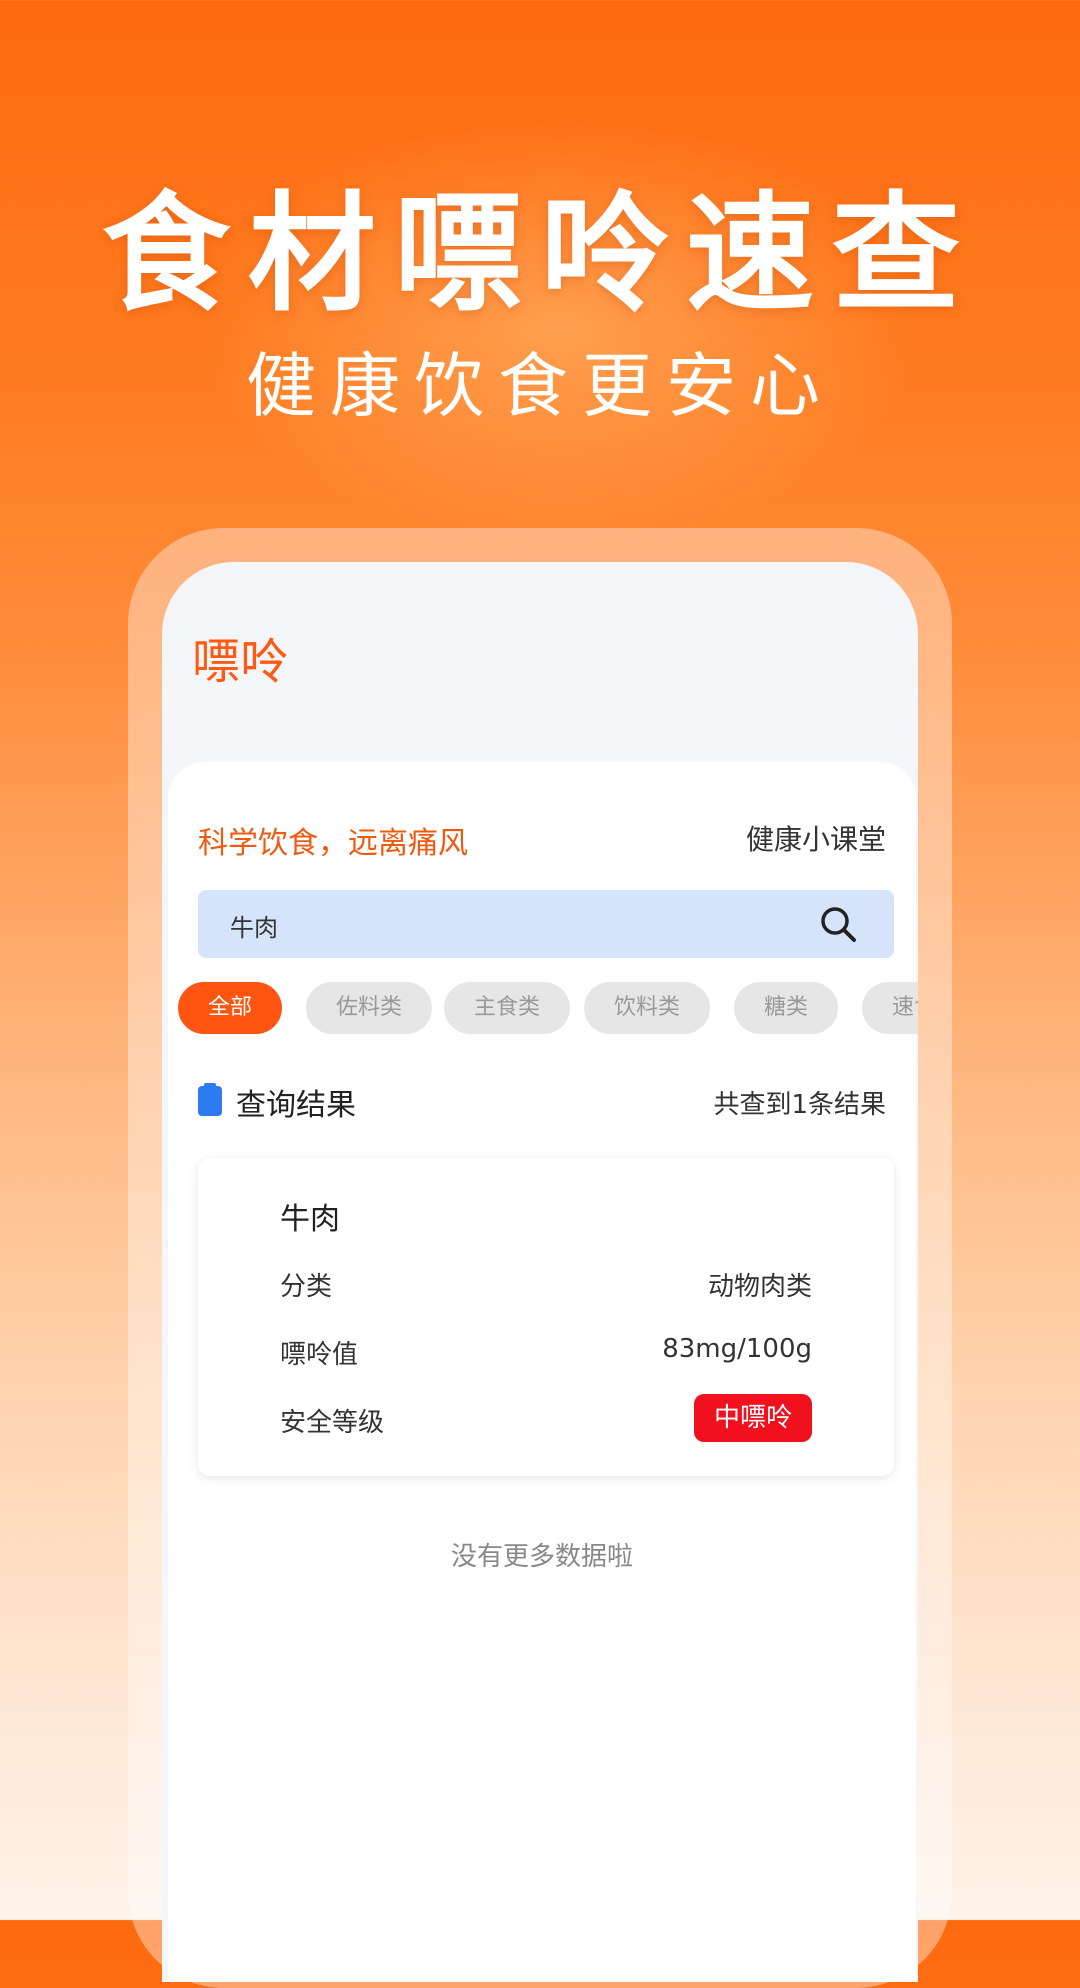 Image resolution: width=1080 pixels, height=1988 pixels. What do you see at coordinates (546, 1317) in the screenshot?
I see `result-card: 牛肉 分类 动物肉类 嘌呤值 83mg/100g 安全等级 中嘌呤` at bounding box center [546, 1317].